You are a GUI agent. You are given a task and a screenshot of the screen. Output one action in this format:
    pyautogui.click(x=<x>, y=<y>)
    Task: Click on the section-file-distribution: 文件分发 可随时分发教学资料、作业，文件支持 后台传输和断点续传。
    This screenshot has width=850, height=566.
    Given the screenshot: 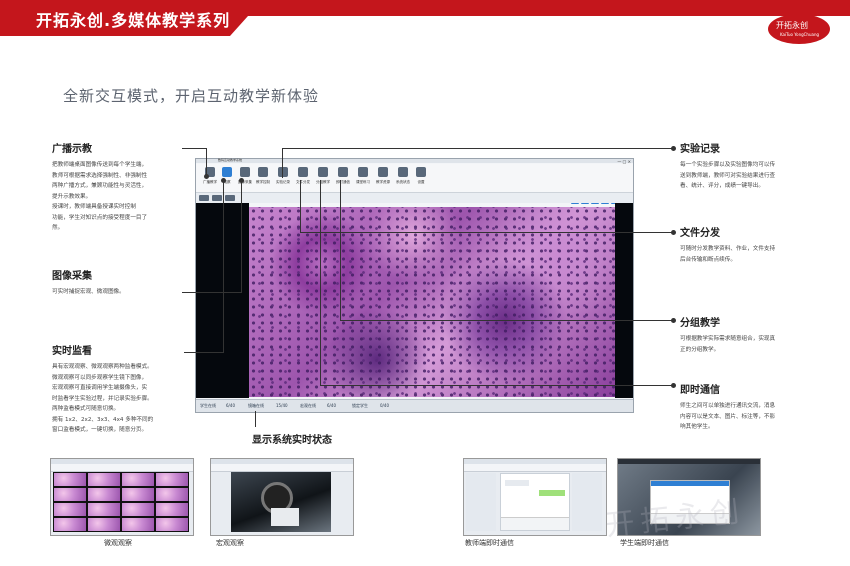 What is the action you would take?
    pyautogui.click(x=742, y=244)
    